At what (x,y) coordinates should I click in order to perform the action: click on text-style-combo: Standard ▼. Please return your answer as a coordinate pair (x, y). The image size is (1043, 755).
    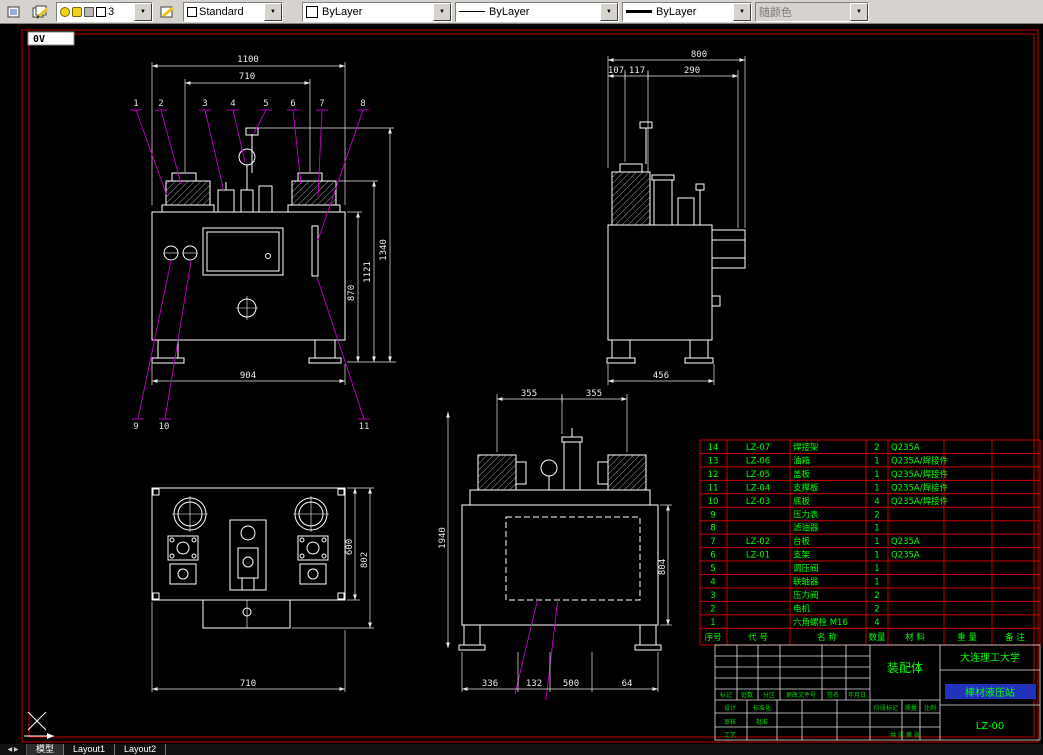
    Looking at the image, I should click on (233, 11).